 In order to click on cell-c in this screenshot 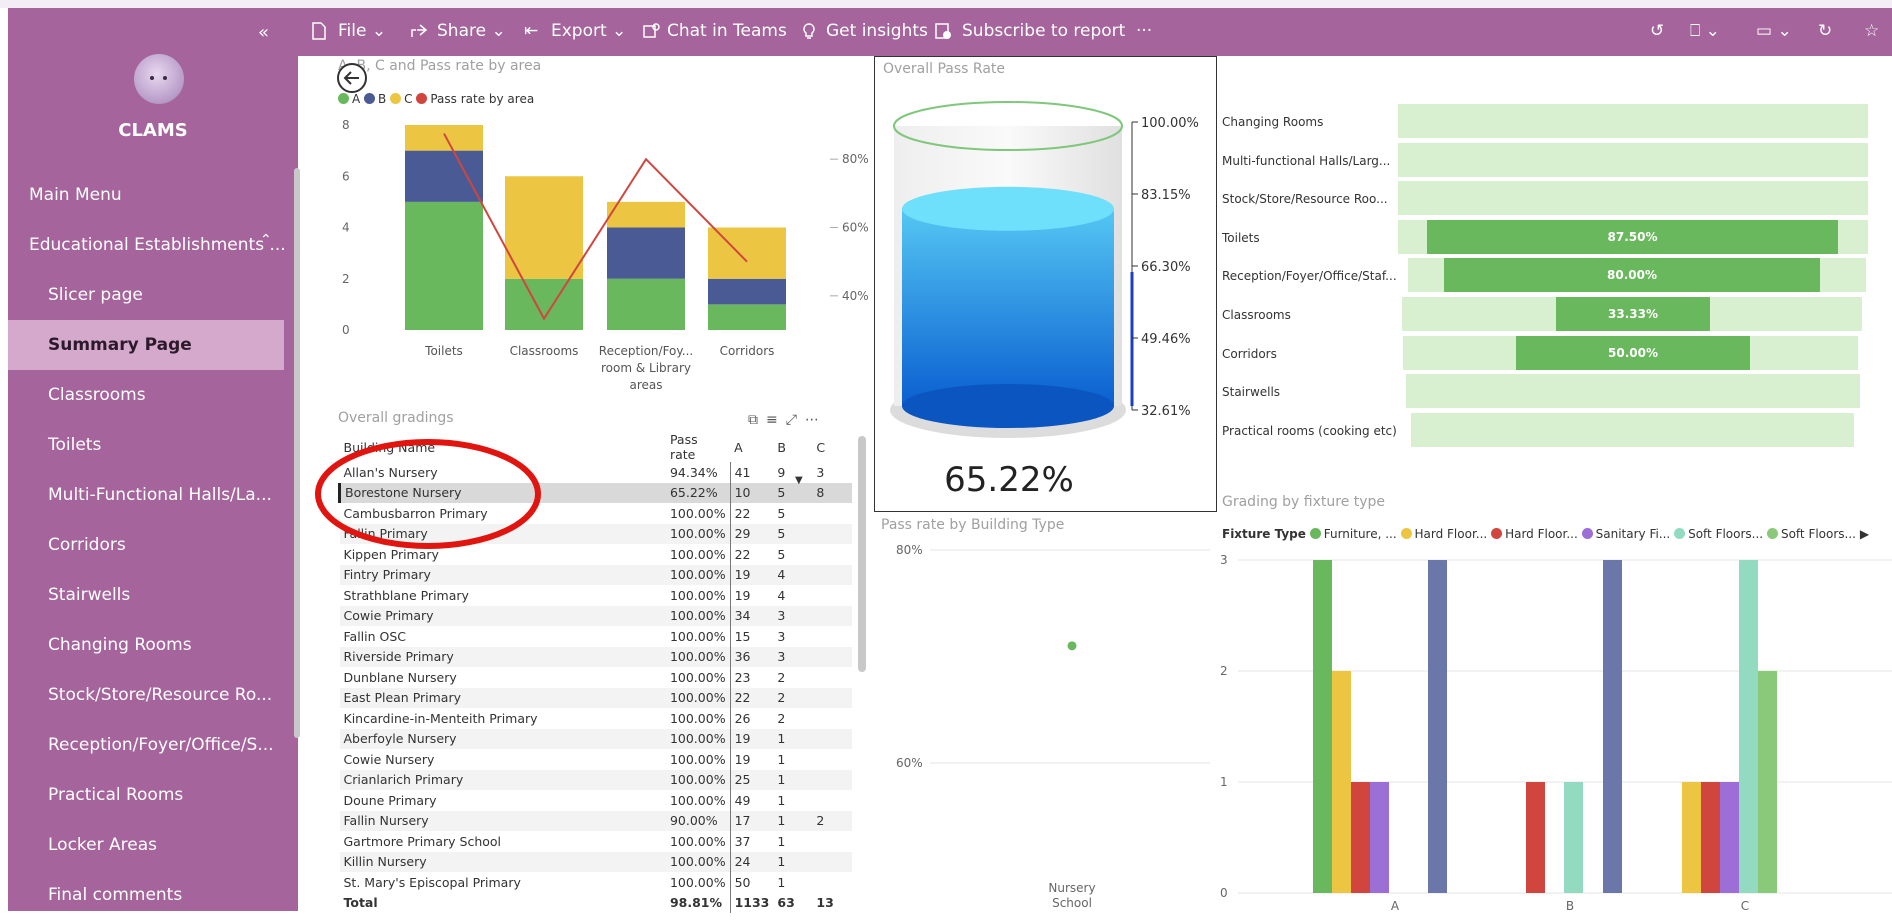, I will do `click(831, 718)`.